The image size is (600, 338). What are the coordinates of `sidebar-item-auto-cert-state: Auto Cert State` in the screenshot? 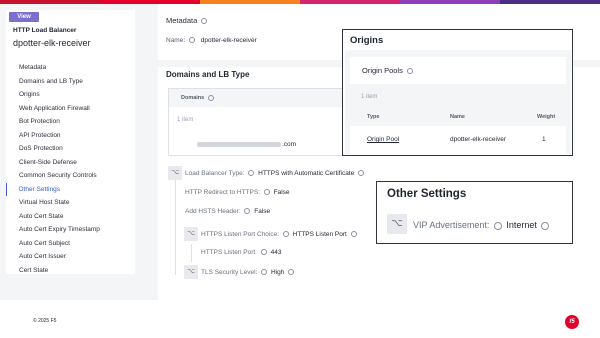 It's located at (70, 217).